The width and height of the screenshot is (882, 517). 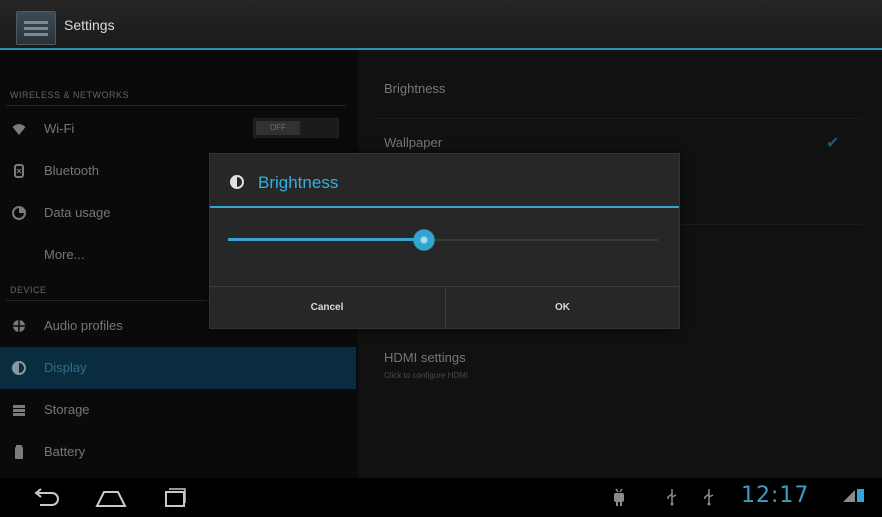 What do you see at coordinates (860, 495) in the screenshot?
I see `battery-status-icon` at bounding box center [860, 495].